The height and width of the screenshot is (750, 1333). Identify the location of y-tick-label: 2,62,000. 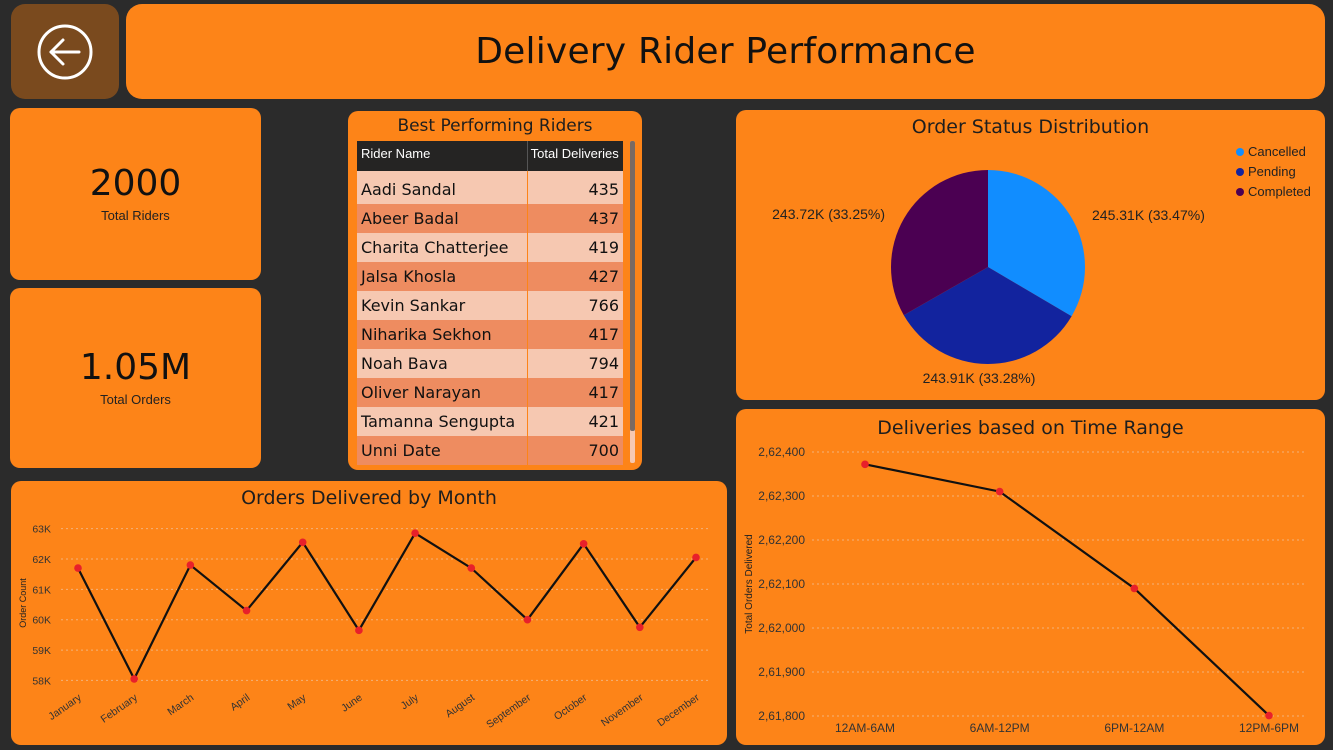
(781, 628).